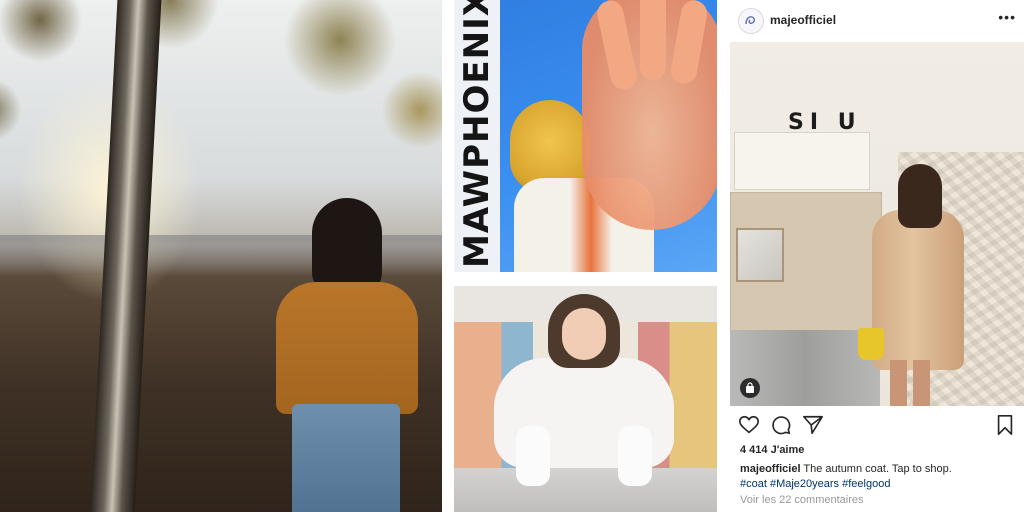  What do you see at coordinates (781, 425) in the screenshot?
I see `comment-icon` at bounding box center [781, 425].